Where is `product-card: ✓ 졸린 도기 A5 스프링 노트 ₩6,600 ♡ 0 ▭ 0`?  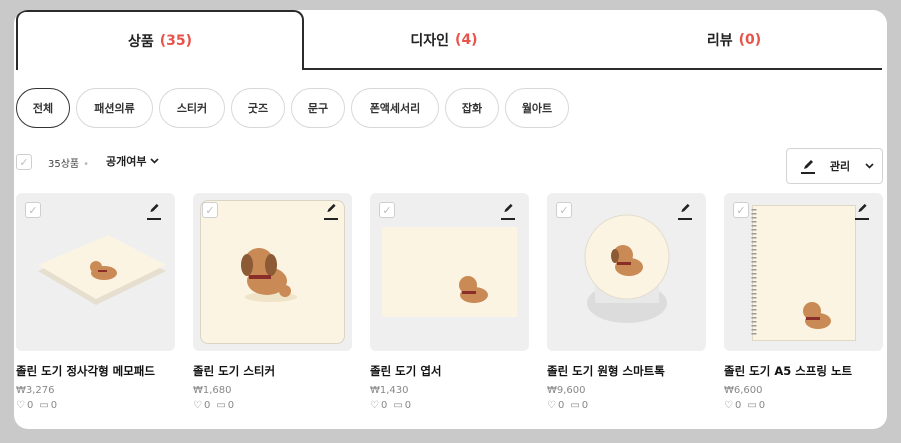 product-card: ✓ 졸린 도기 A5 스프링 노트 ₩6,600 ♡ 0 ▭ 0 is located at coordinates (803, 302).